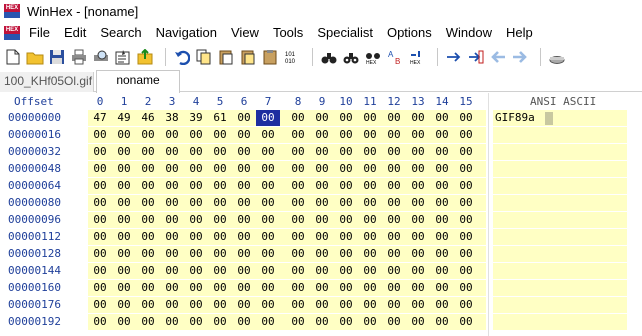 The width and height of the screenshot is (642, 336). What do you see at coordinates (148, 118) in the screenshot?
I see `hex-byte-cell: 46` at bounding box center [148, 118].